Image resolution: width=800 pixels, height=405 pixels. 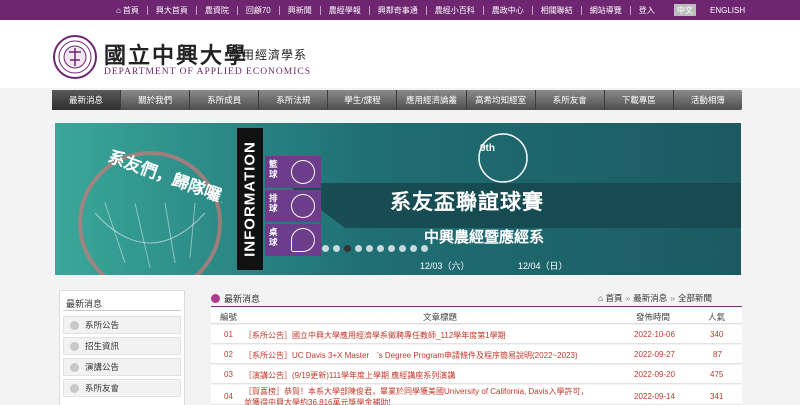 What do you see at coordinates (208, 72) in the screenshot?
I see `site-title-en: DEPARTMENT OF APPLIED ECONOMICS` at bounding box center [208, 72].